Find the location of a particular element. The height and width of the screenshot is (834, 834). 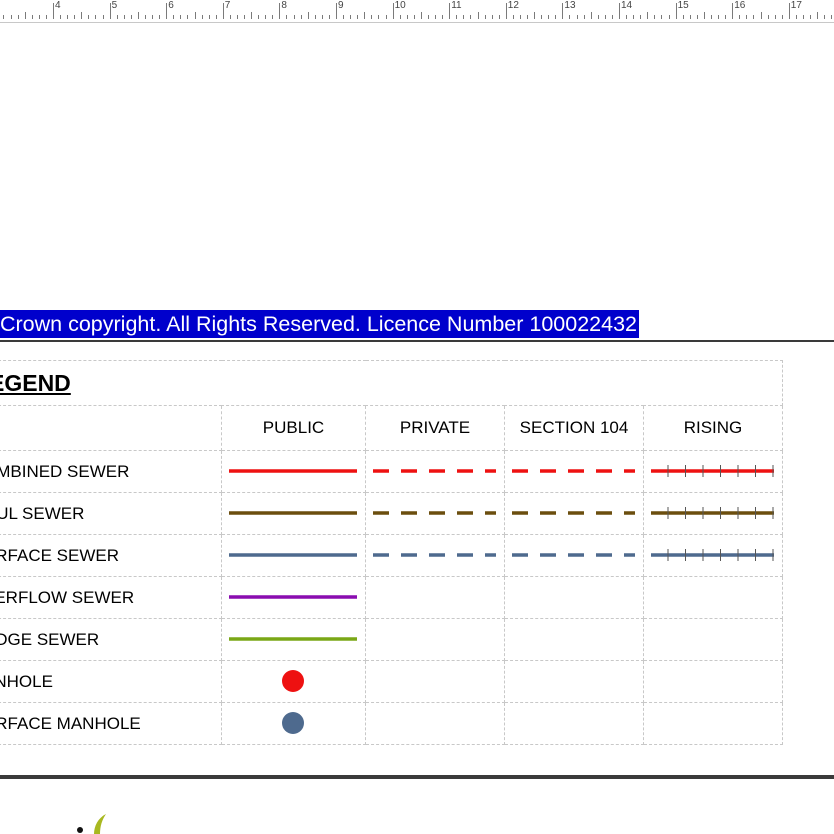

ruler-label: 12 is located at coordinates (513, 5).